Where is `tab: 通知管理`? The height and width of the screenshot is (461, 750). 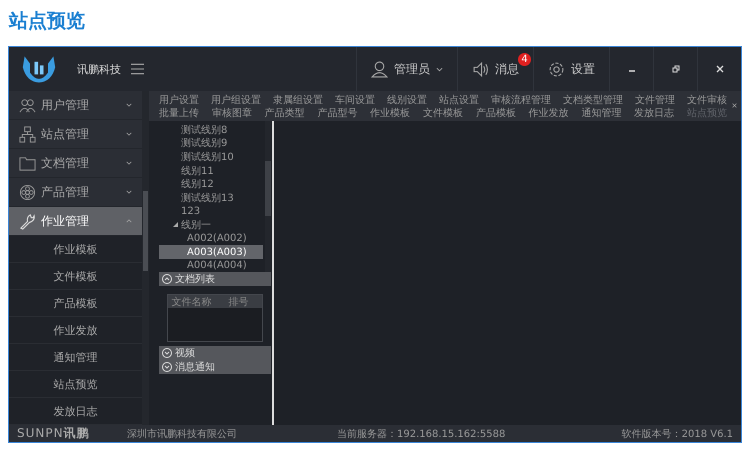
tab: 通知管理 is located at coordinates (601, 113).